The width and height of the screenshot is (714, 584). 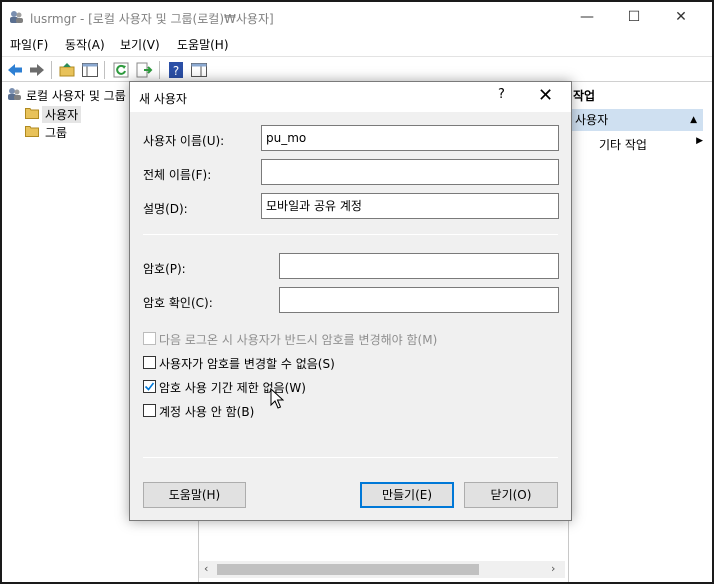 I want to click on fullname-field, so click(x=410, y=172).